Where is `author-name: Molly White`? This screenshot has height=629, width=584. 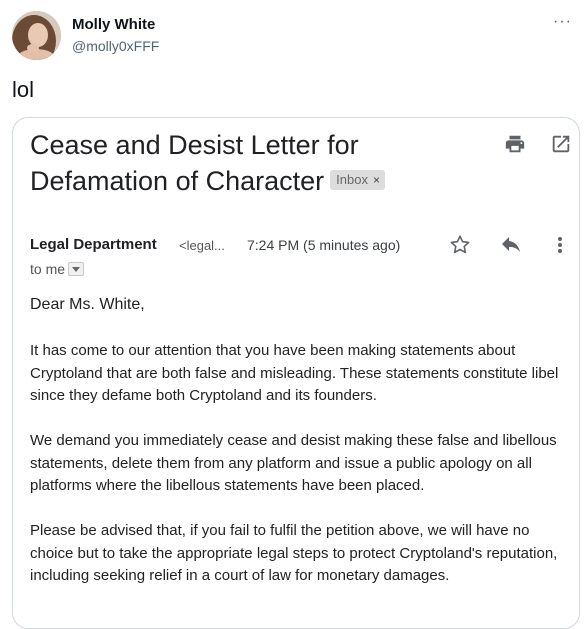
author-name: Molly White is located at coordinates (113, 24).